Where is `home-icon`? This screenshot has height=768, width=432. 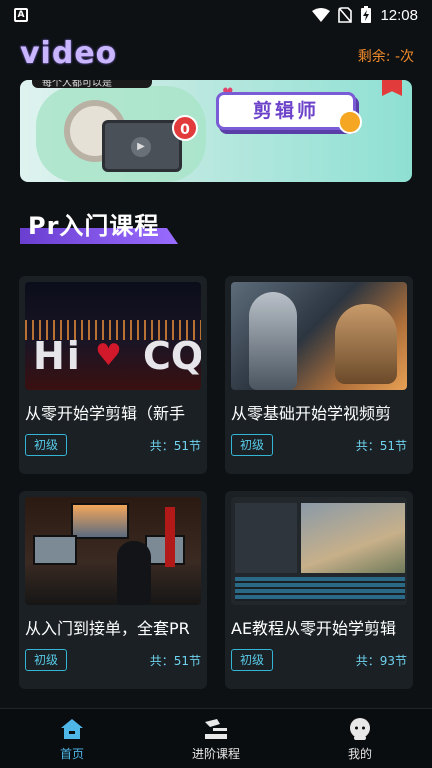
home-icon is located at coordinates (72, 729).